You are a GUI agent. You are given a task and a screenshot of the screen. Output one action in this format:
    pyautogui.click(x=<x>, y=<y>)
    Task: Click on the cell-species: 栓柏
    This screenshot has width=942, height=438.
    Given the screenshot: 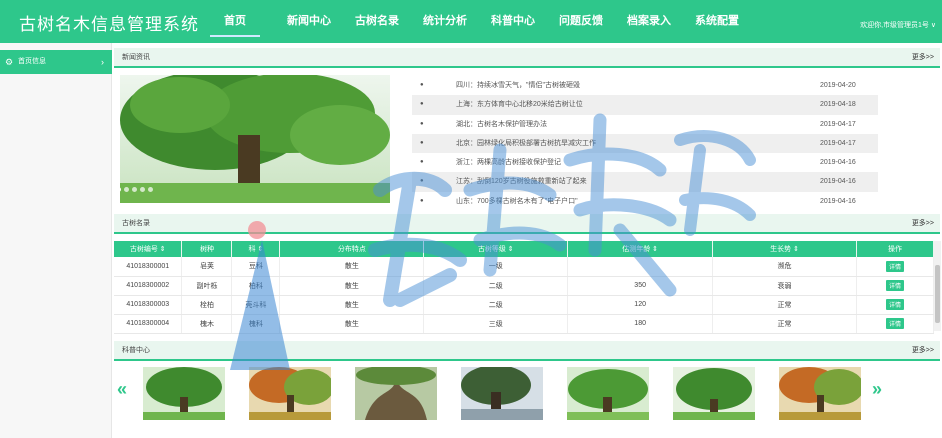 What is the action you would take?
    pyautogui.click(x=207, y=305)
    